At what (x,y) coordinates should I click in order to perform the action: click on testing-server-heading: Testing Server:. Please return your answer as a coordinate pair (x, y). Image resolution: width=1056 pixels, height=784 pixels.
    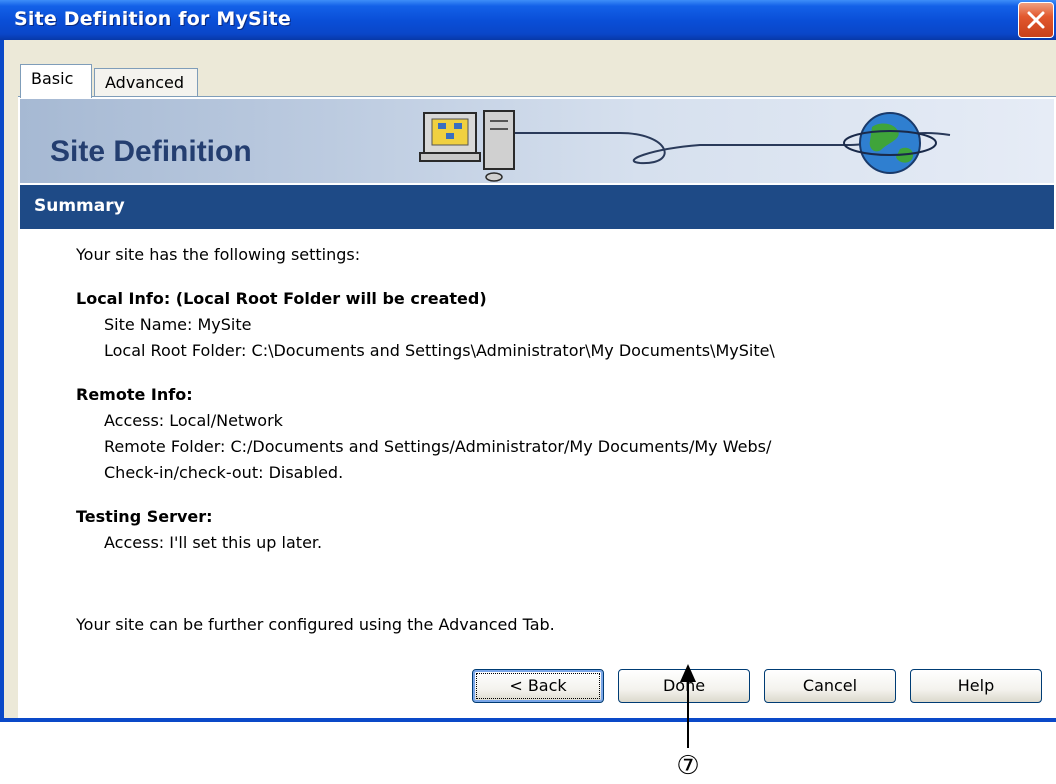
    Looking at the image, I should click on (144, 516).